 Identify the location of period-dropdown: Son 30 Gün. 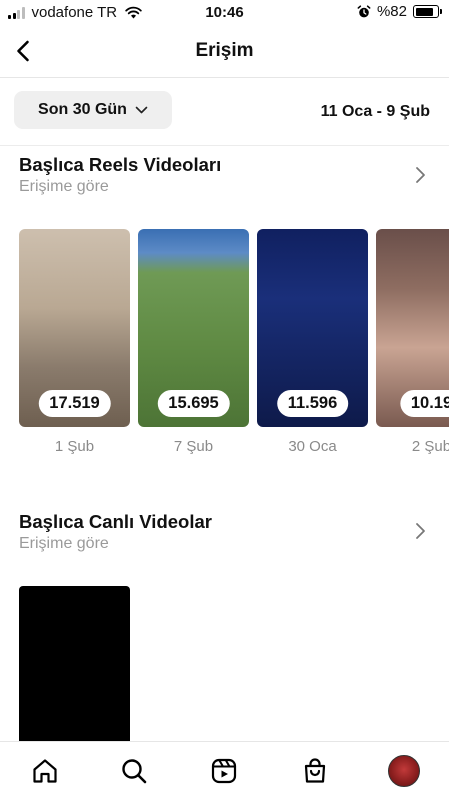
(93, 110).